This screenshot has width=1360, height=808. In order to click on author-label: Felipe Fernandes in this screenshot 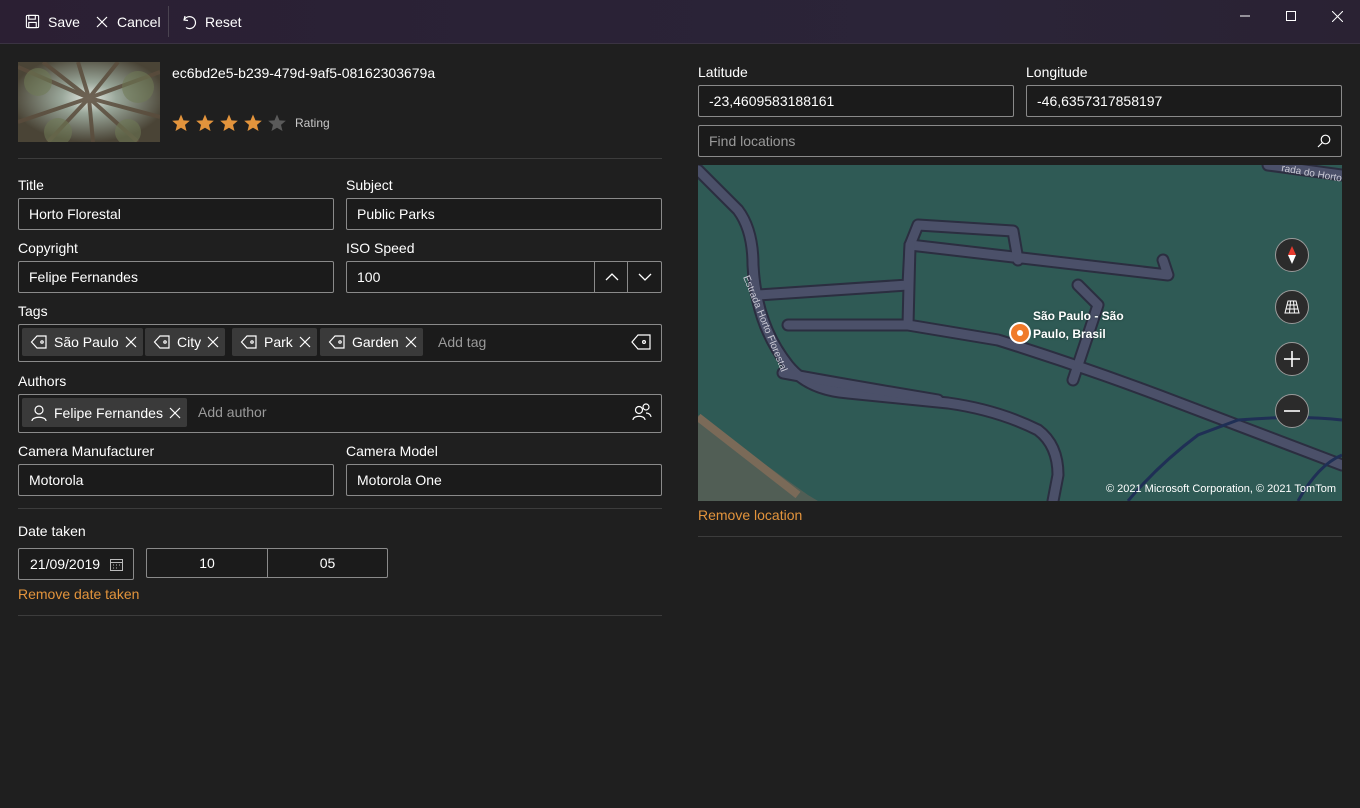, I will do `click(108, 412)`.